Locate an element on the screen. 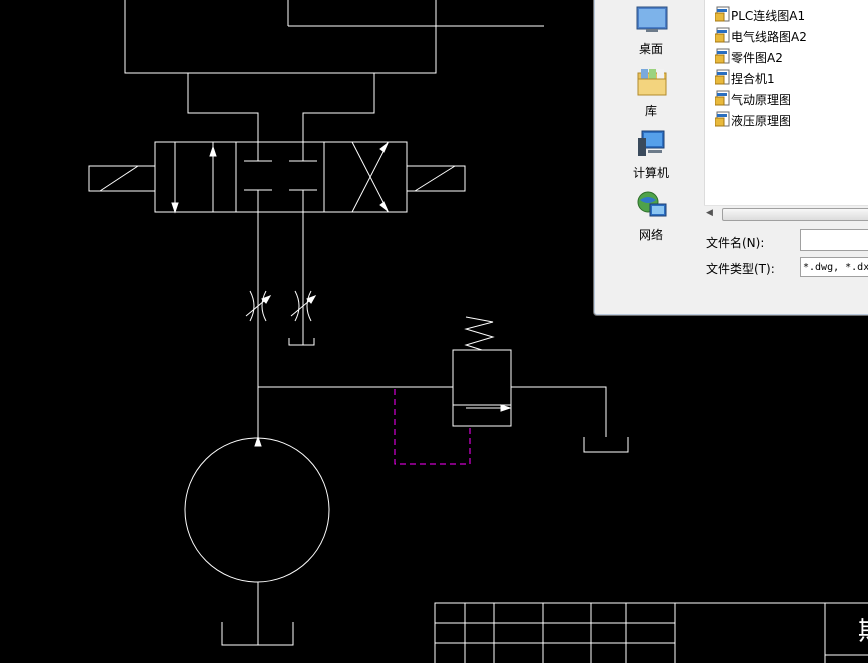  hydraulic-cylinder is located at coordinates (334, 37).